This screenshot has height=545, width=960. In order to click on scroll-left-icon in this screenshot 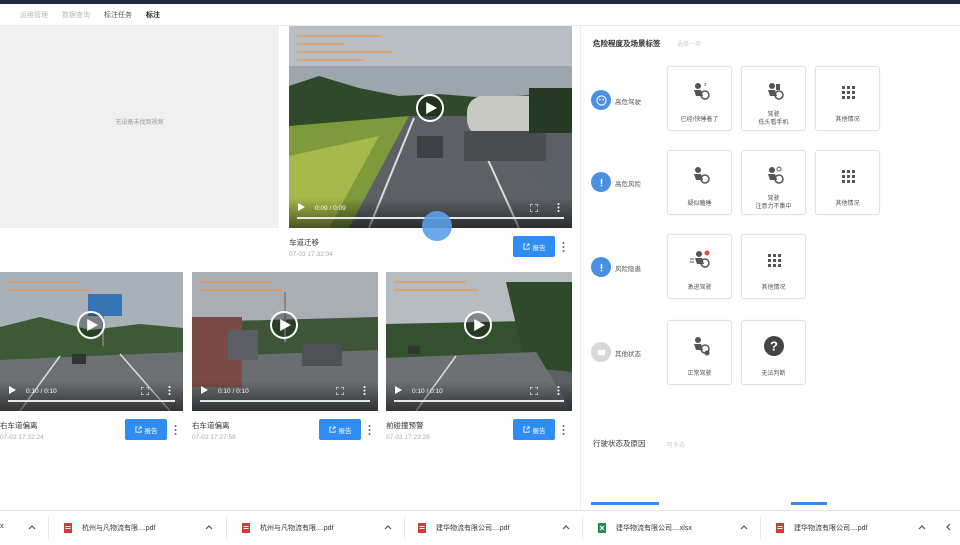, I will do `click(948, 527)`.